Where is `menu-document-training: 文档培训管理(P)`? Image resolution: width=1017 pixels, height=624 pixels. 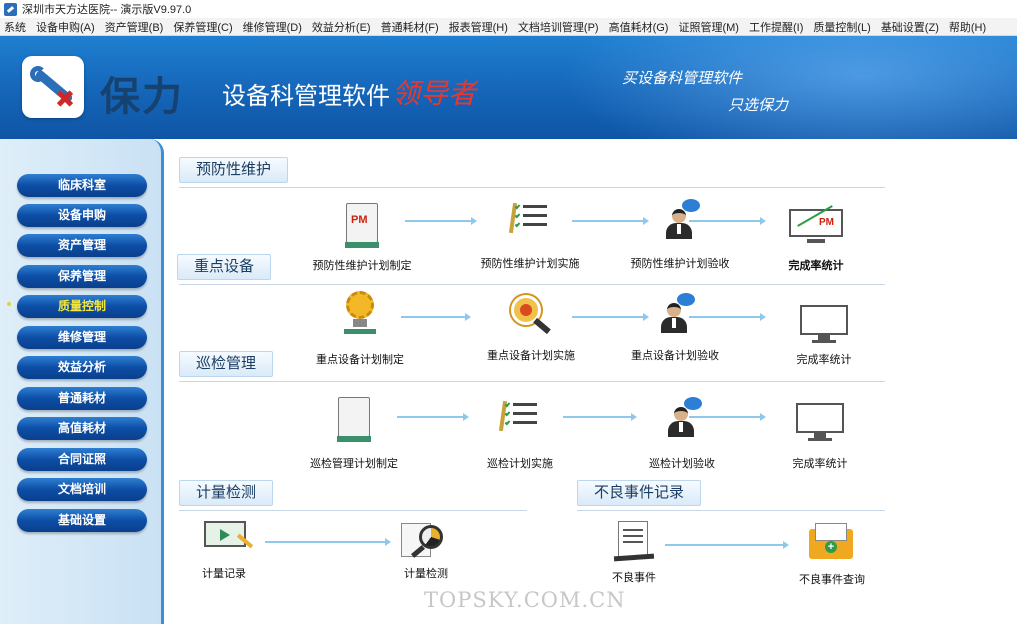
menu-document-training: 文档培训管理(P) is located at coordinates (558, 27).